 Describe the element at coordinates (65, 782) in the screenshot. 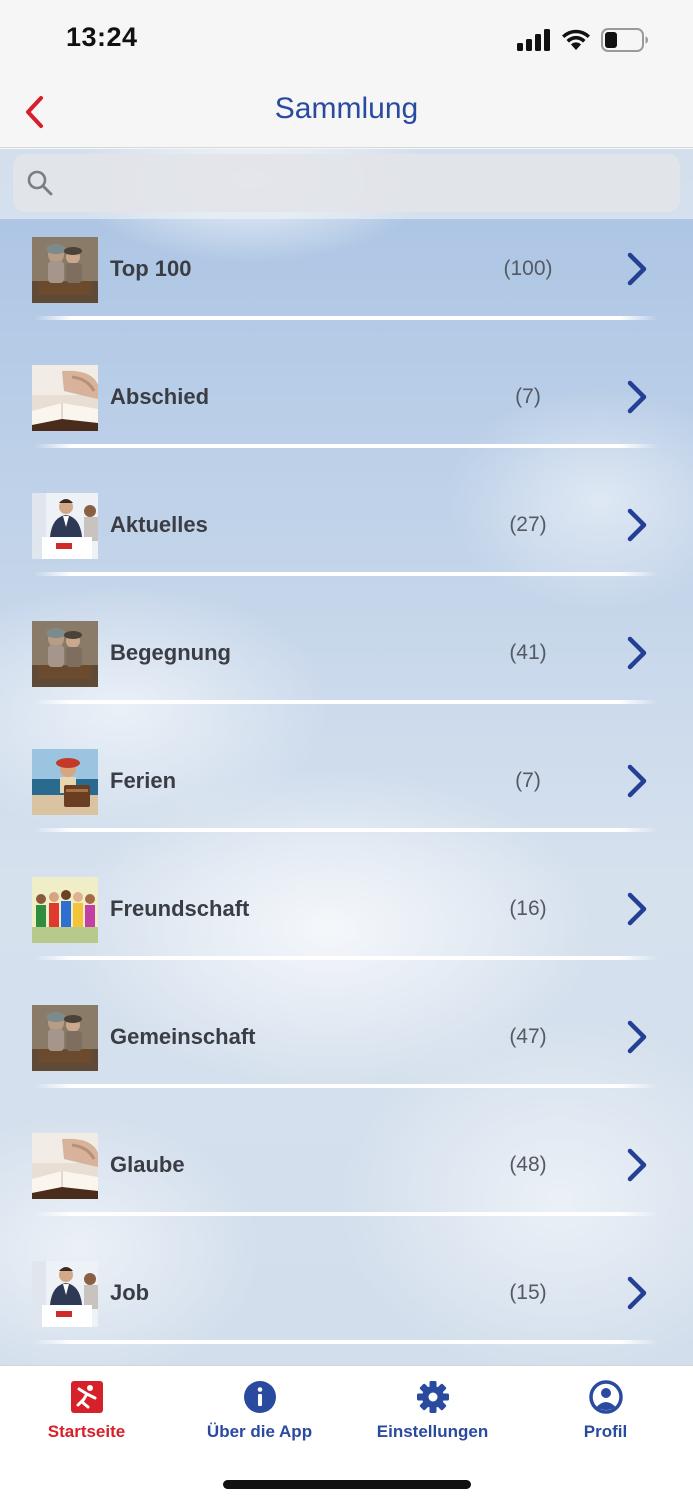

I see `beach-child-thumbnail` at that location.